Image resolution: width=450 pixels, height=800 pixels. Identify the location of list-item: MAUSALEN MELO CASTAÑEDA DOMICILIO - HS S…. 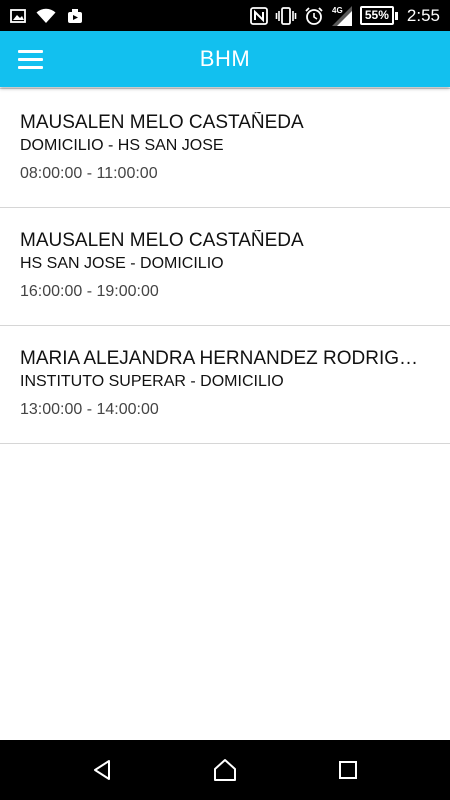
(225, 149).